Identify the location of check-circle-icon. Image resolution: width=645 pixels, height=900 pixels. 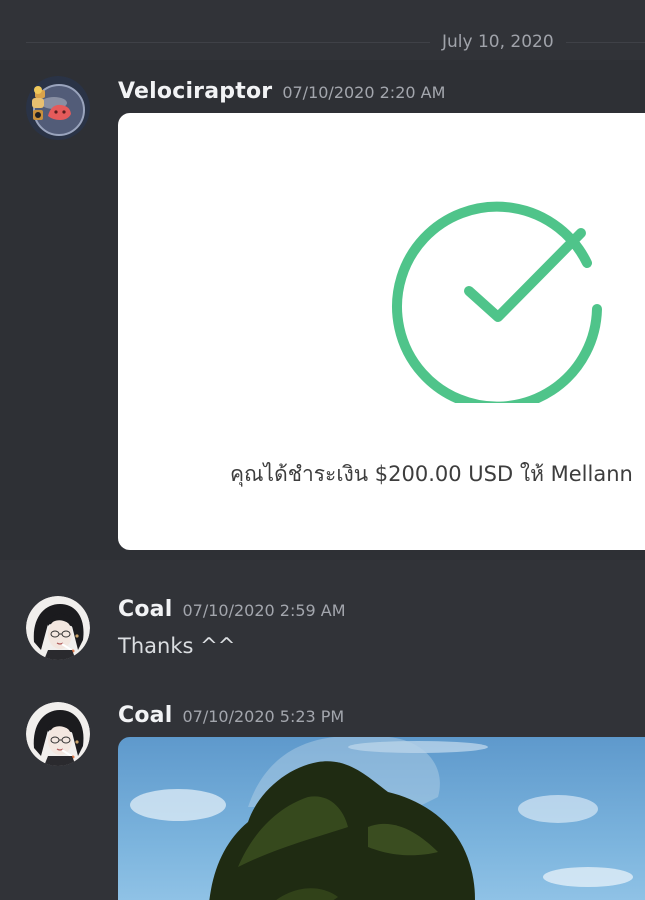
(497, 302).